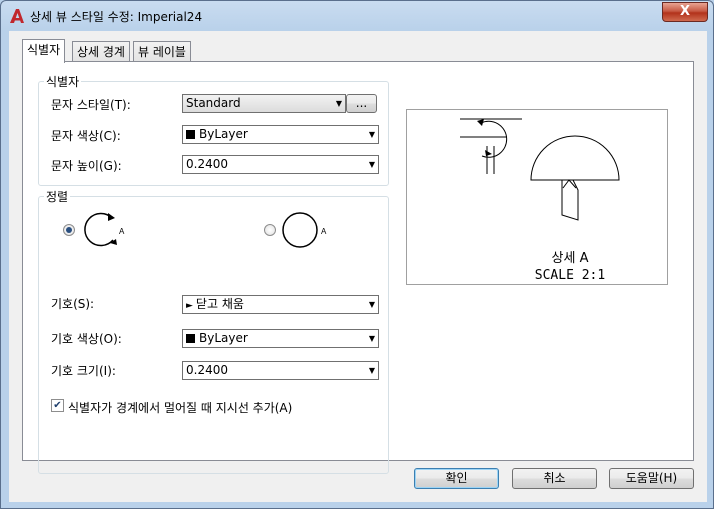 This screenshot has width=714, height=509. What do you see at coordinates (304, 230) in the screenshot?
I see `plain-circle-icon: A` at bounding box center [304, 230].